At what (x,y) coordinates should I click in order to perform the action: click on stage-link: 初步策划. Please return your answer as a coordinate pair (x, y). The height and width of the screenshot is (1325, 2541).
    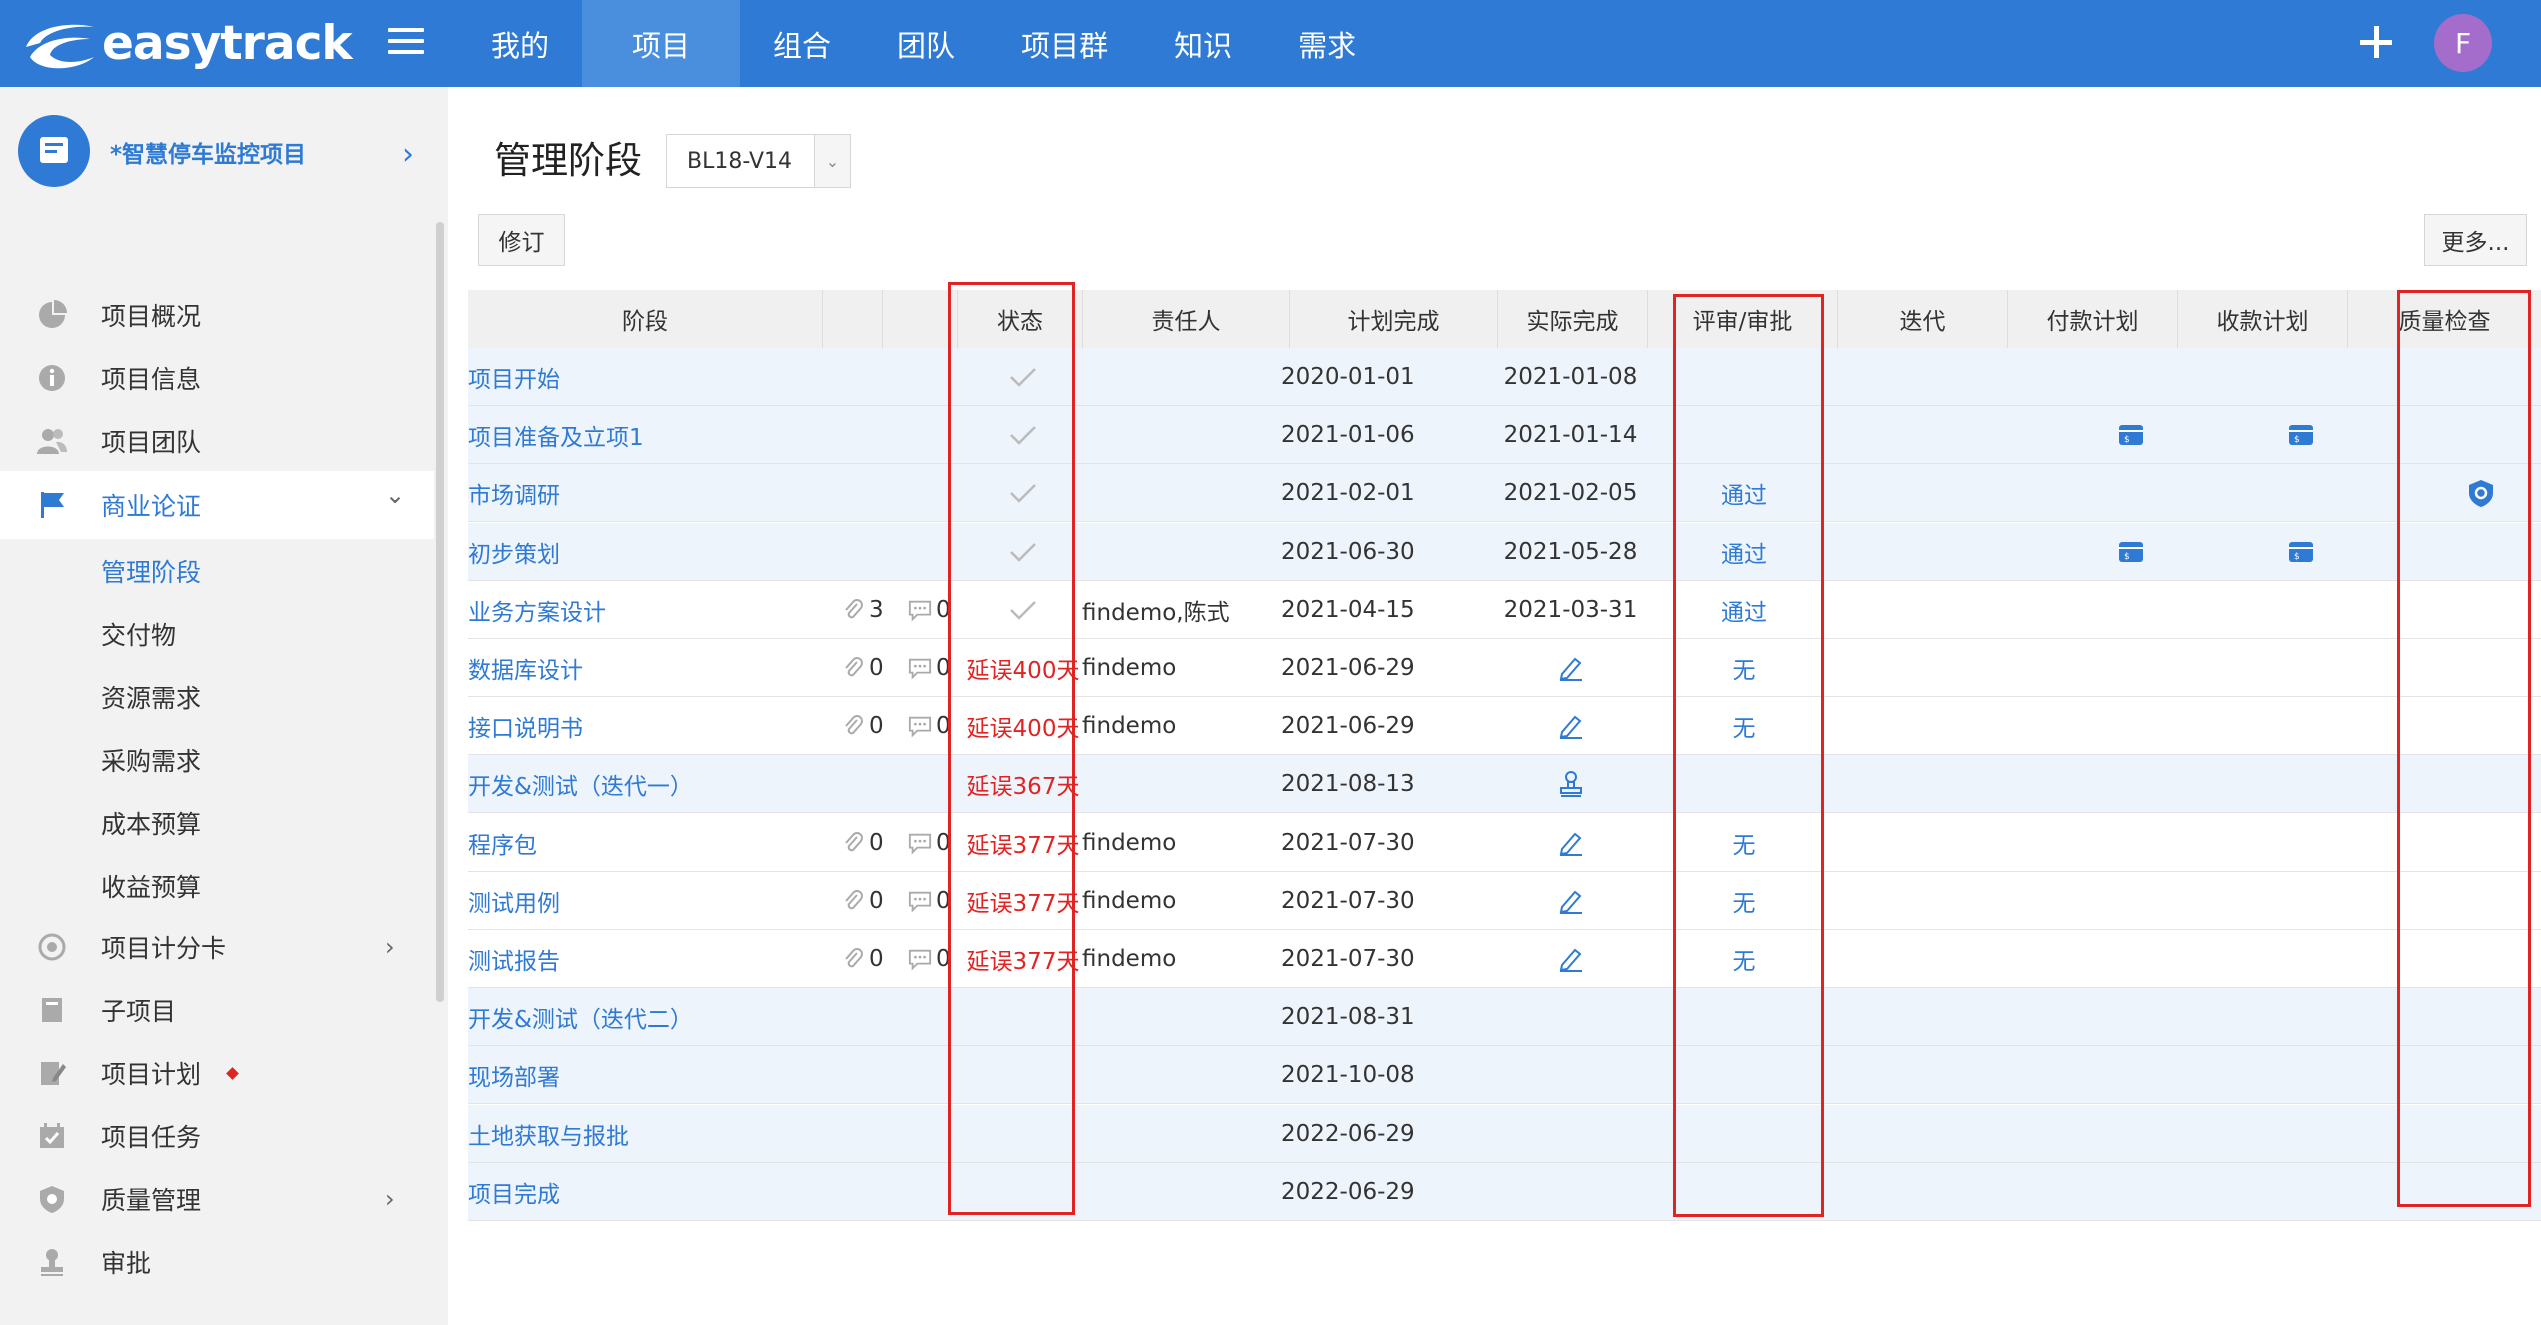
    Looking at the image, I should click on (514, 552).